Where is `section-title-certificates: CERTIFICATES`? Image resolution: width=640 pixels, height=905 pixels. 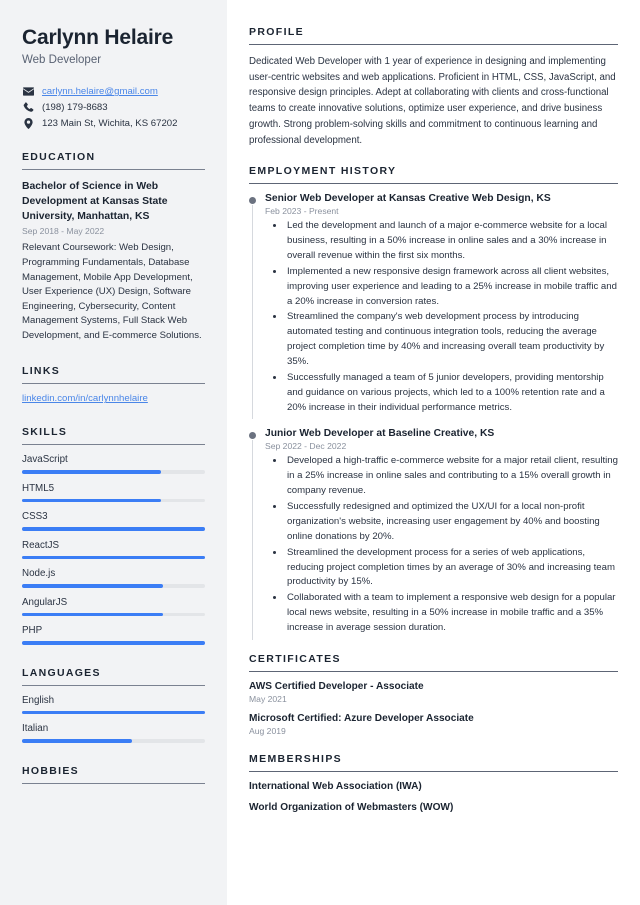 section-title-certificates: CERTIFICATES is located at coordinates (295, 658).